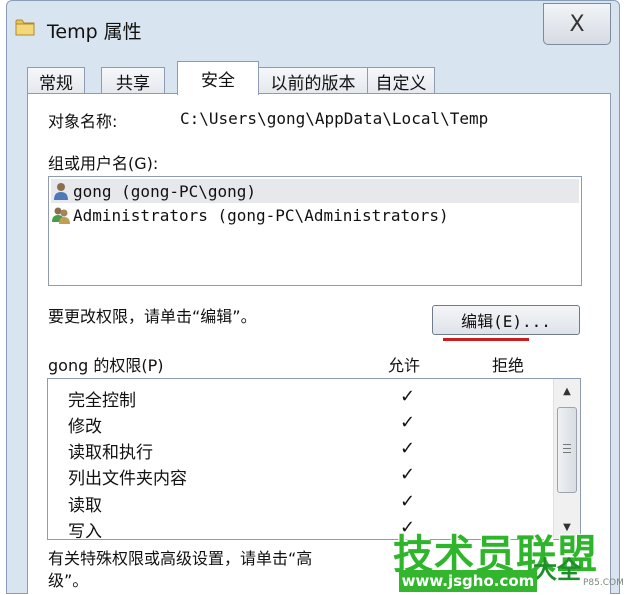  Describe the element at coordinates (242, 528) in the screenshot. I see `permission-row: 写入 ✓` at that location.